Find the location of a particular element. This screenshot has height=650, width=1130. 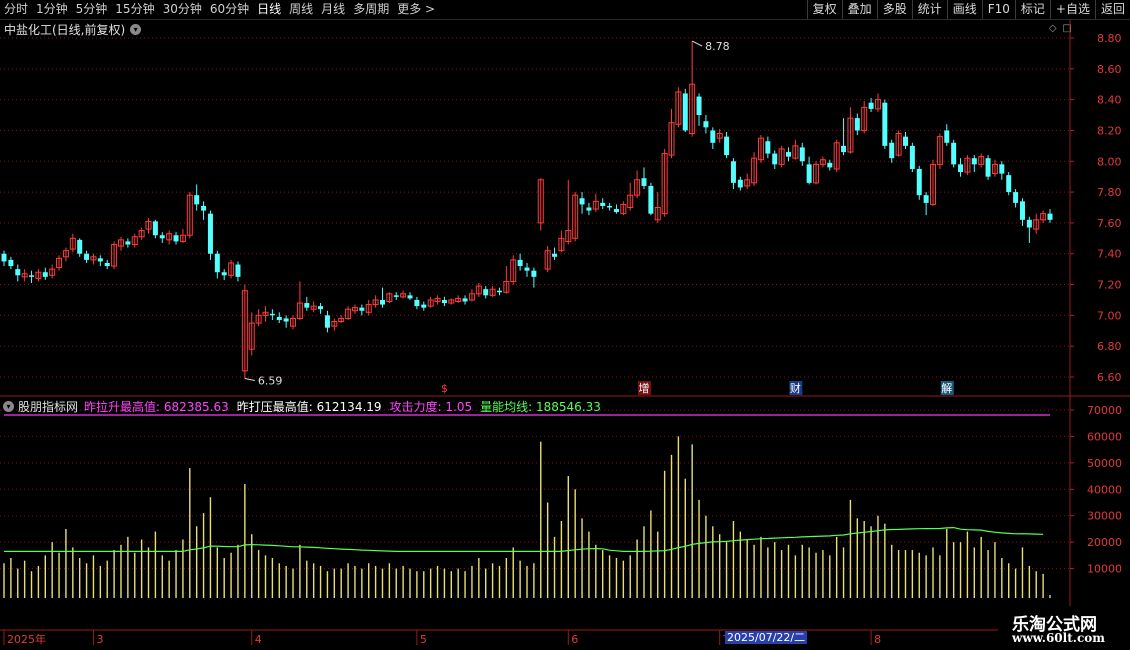

price-tick-label: 7.00 is located at coordinates (1109, 315).